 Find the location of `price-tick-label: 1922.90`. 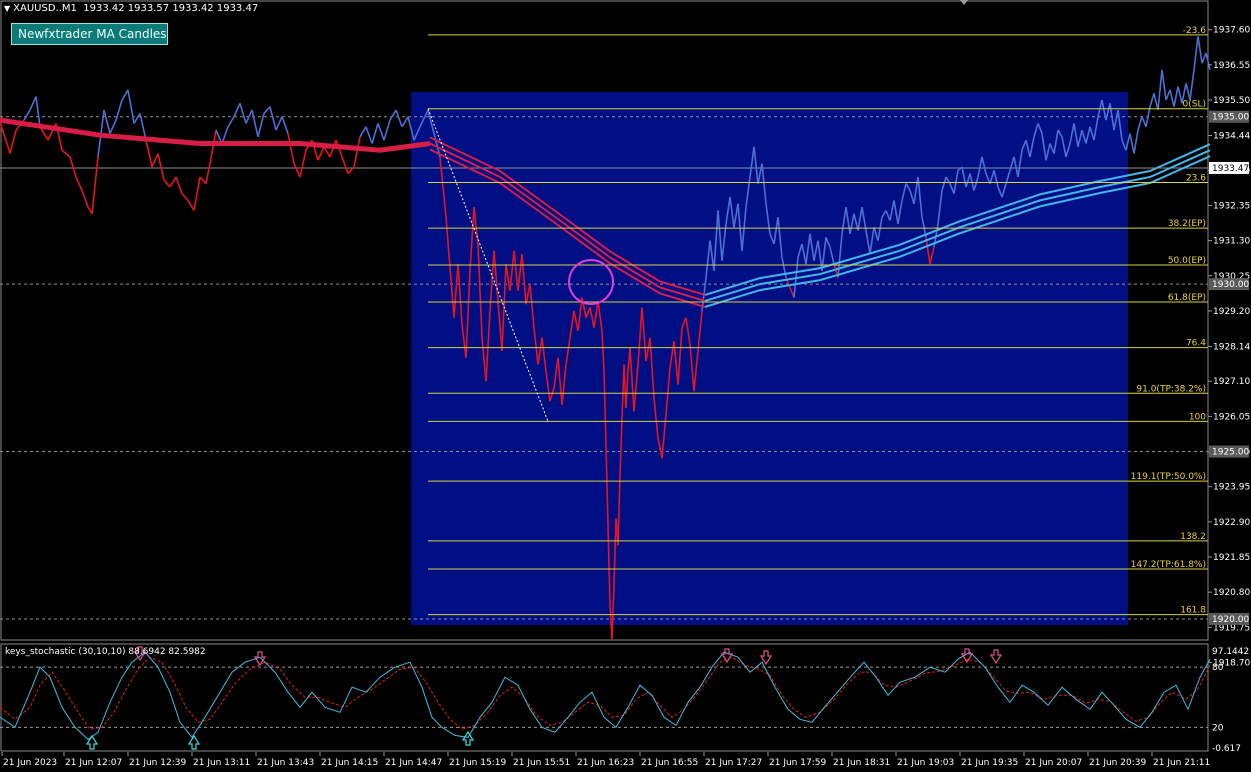

price-tick-label: 1922.90 is located at coordinates (1231, 523).